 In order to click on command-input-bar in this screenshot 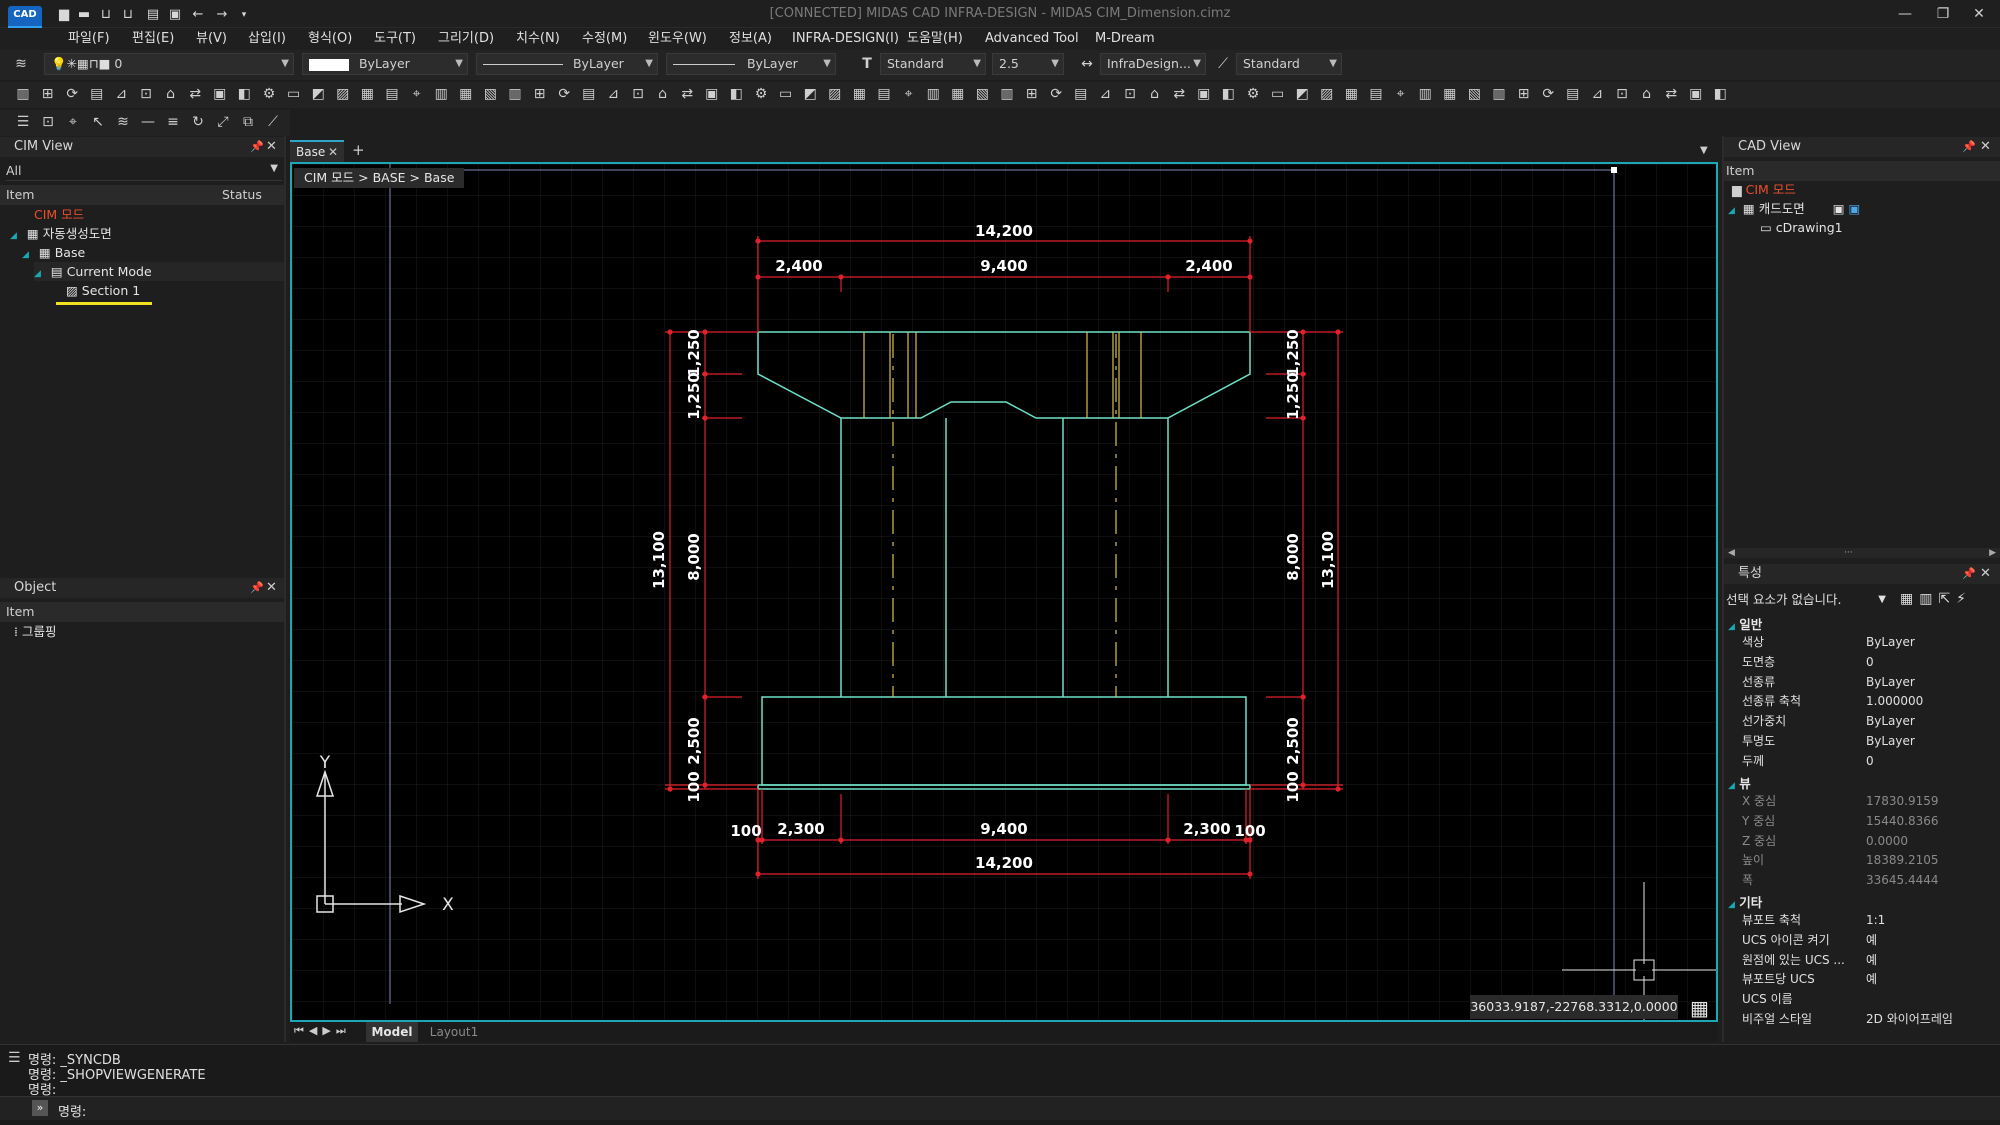, I will do `click(1000, 1108)`.